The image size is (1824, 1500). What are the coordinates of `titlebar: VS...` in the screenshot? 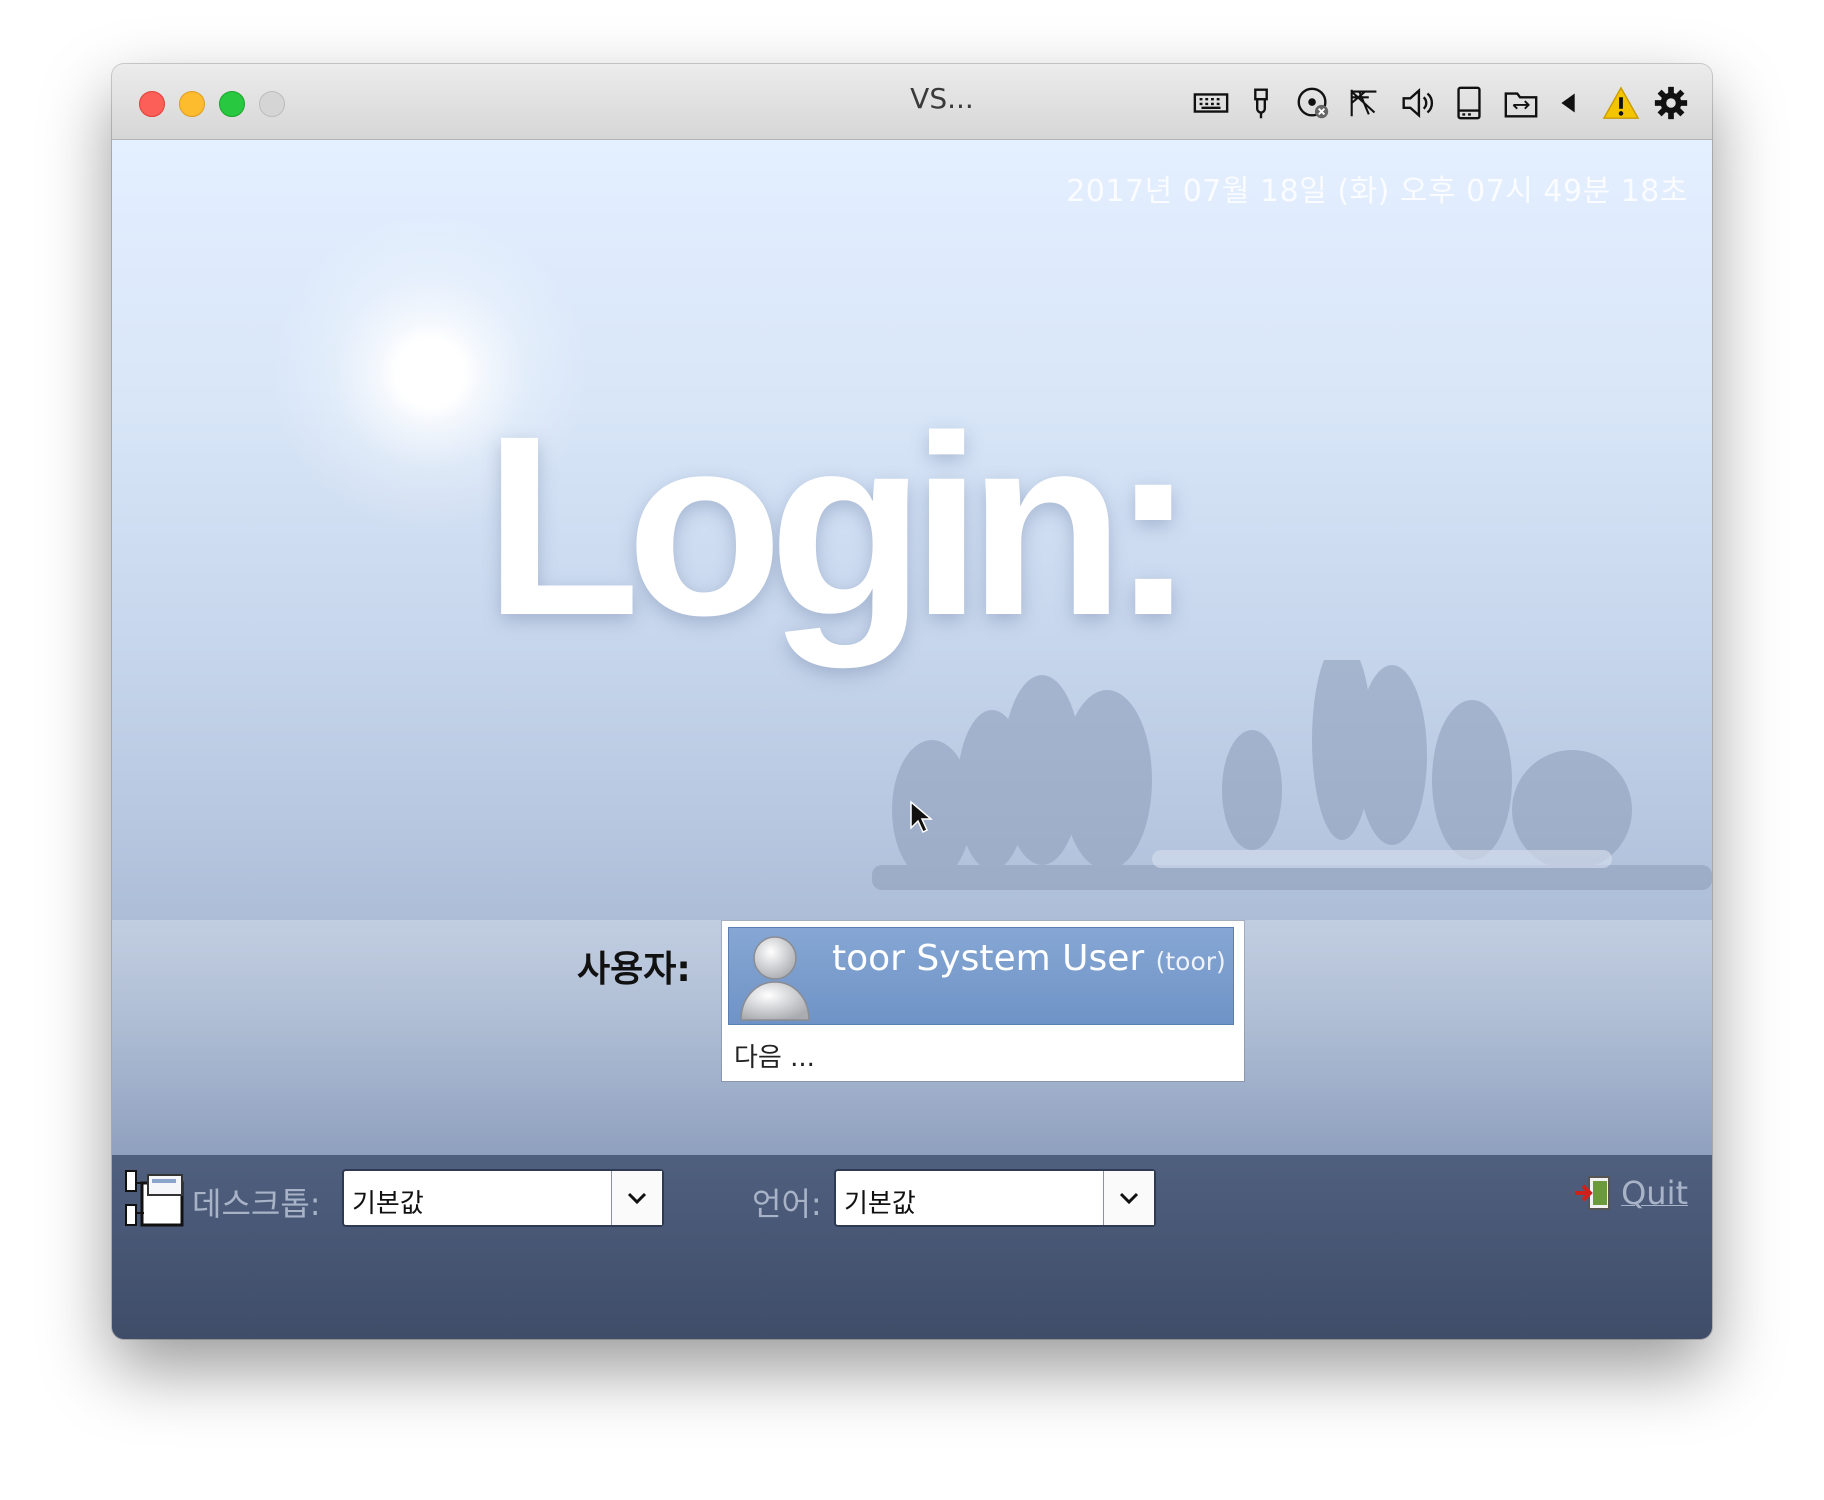 It's located at (912, 102).